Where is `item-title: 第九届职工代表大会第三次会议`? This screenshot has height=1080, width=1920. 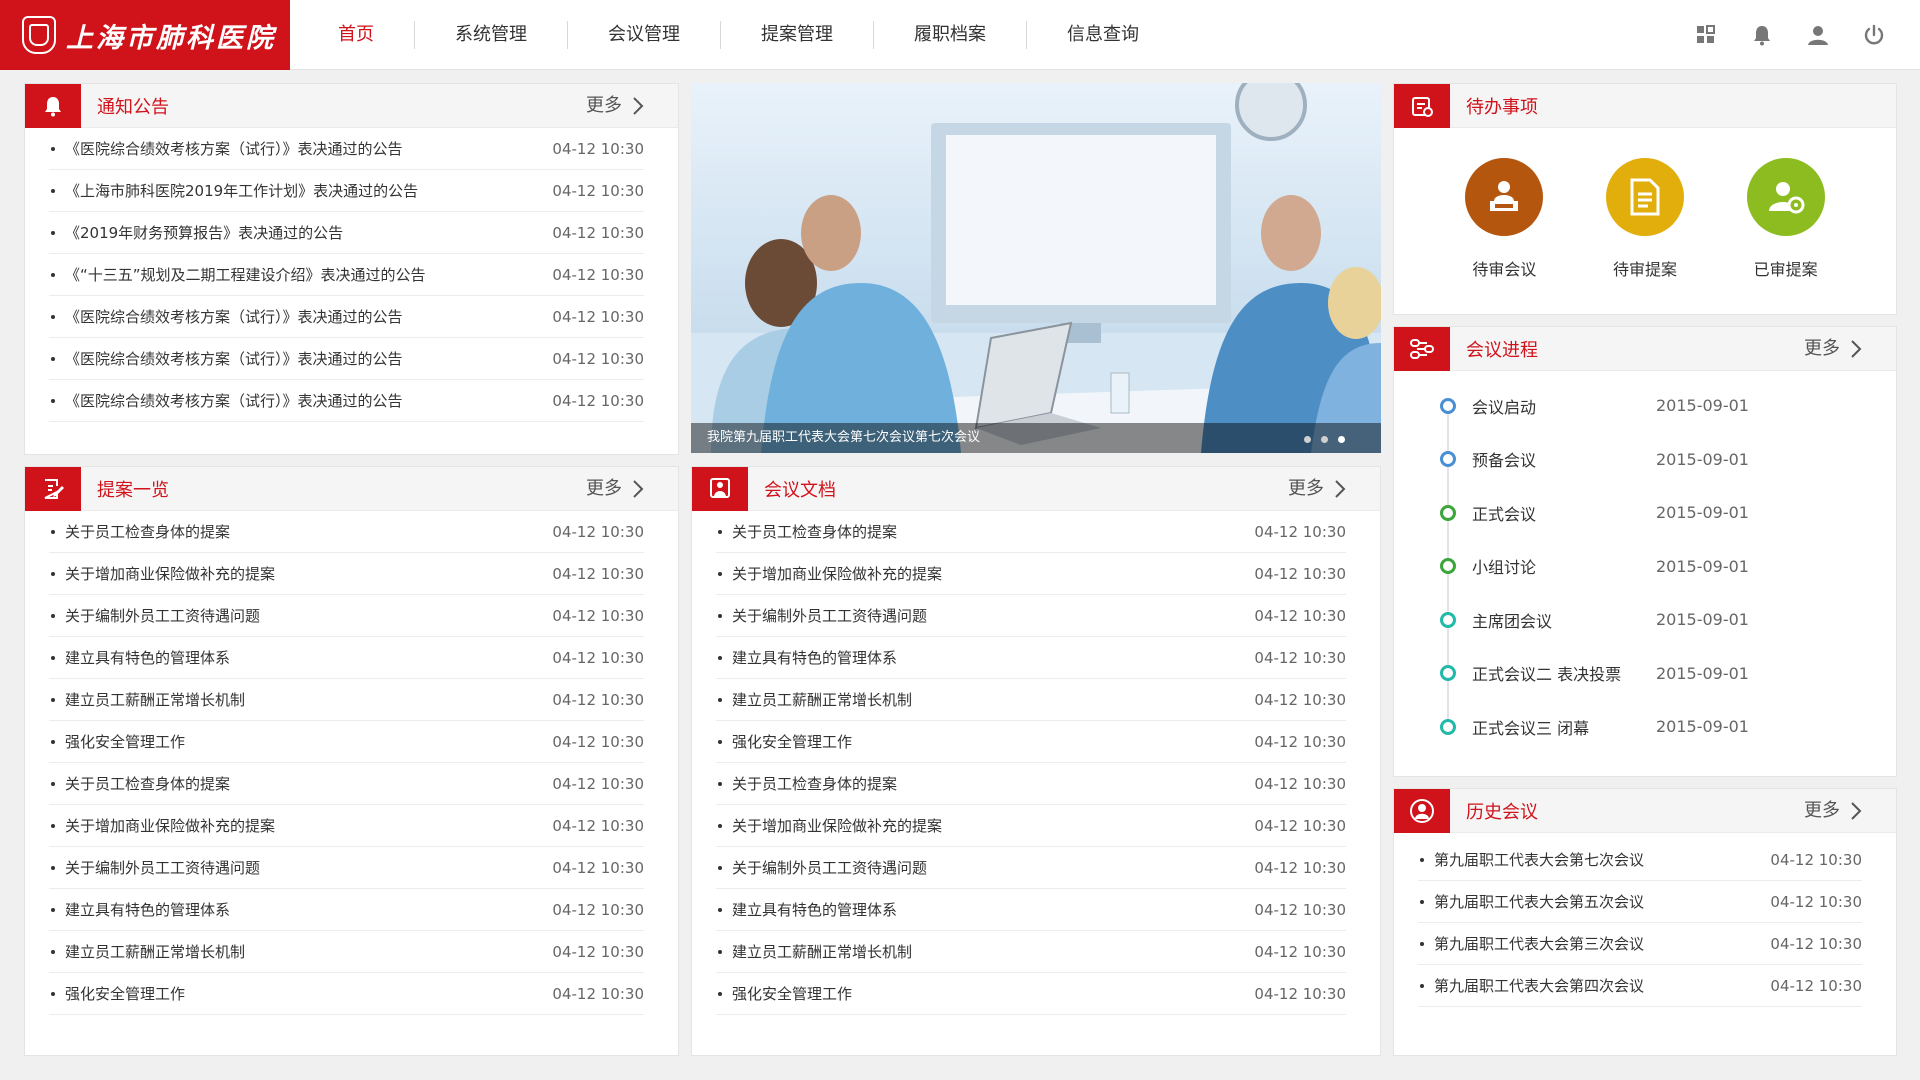
item-title: 第九届职工代表大会第三次会议 is located at coordinates (1539, 943).